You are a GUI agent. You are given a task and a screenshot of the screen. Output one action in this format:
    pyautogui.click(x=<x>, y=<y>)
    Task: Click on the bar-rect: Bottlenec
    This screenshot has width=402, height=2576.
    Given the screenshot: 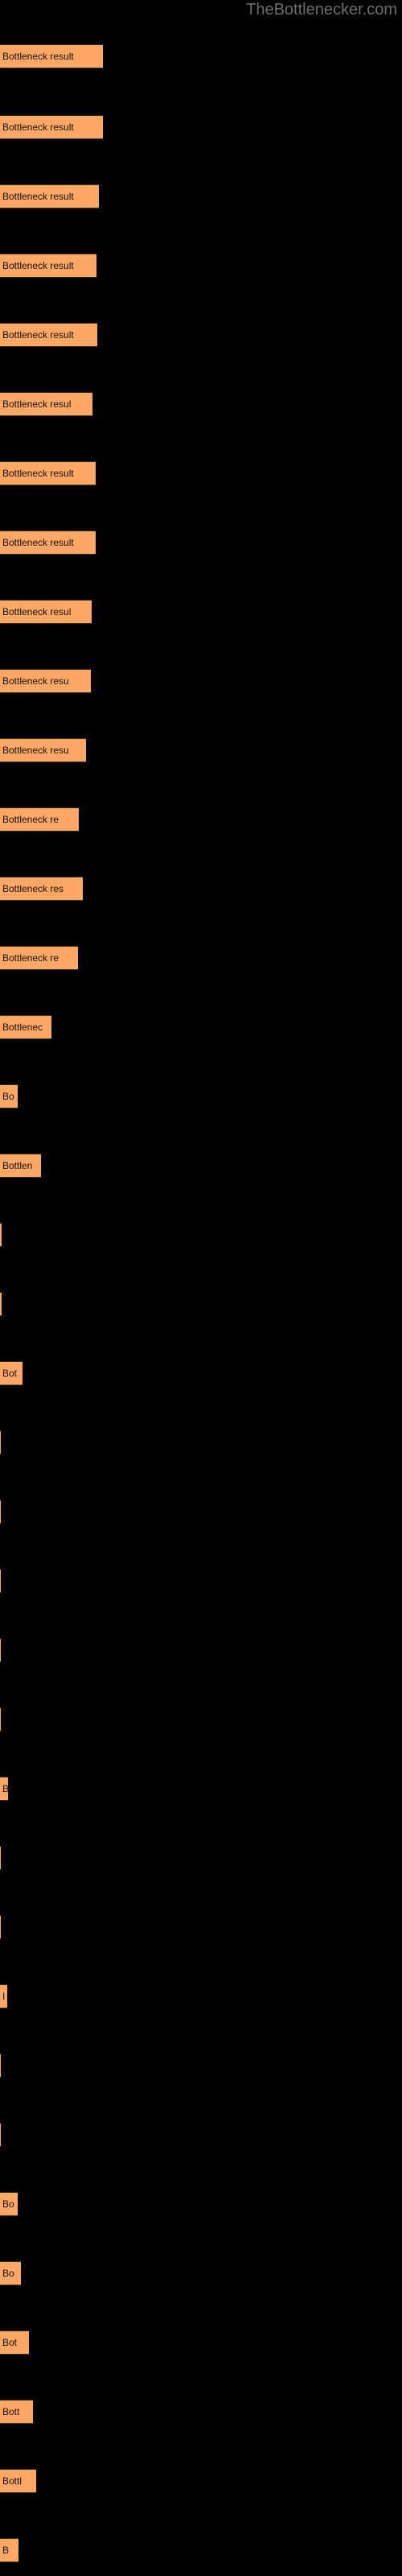 What is the action you would take?
    pyautogui.click(x=25, y=1027)
    